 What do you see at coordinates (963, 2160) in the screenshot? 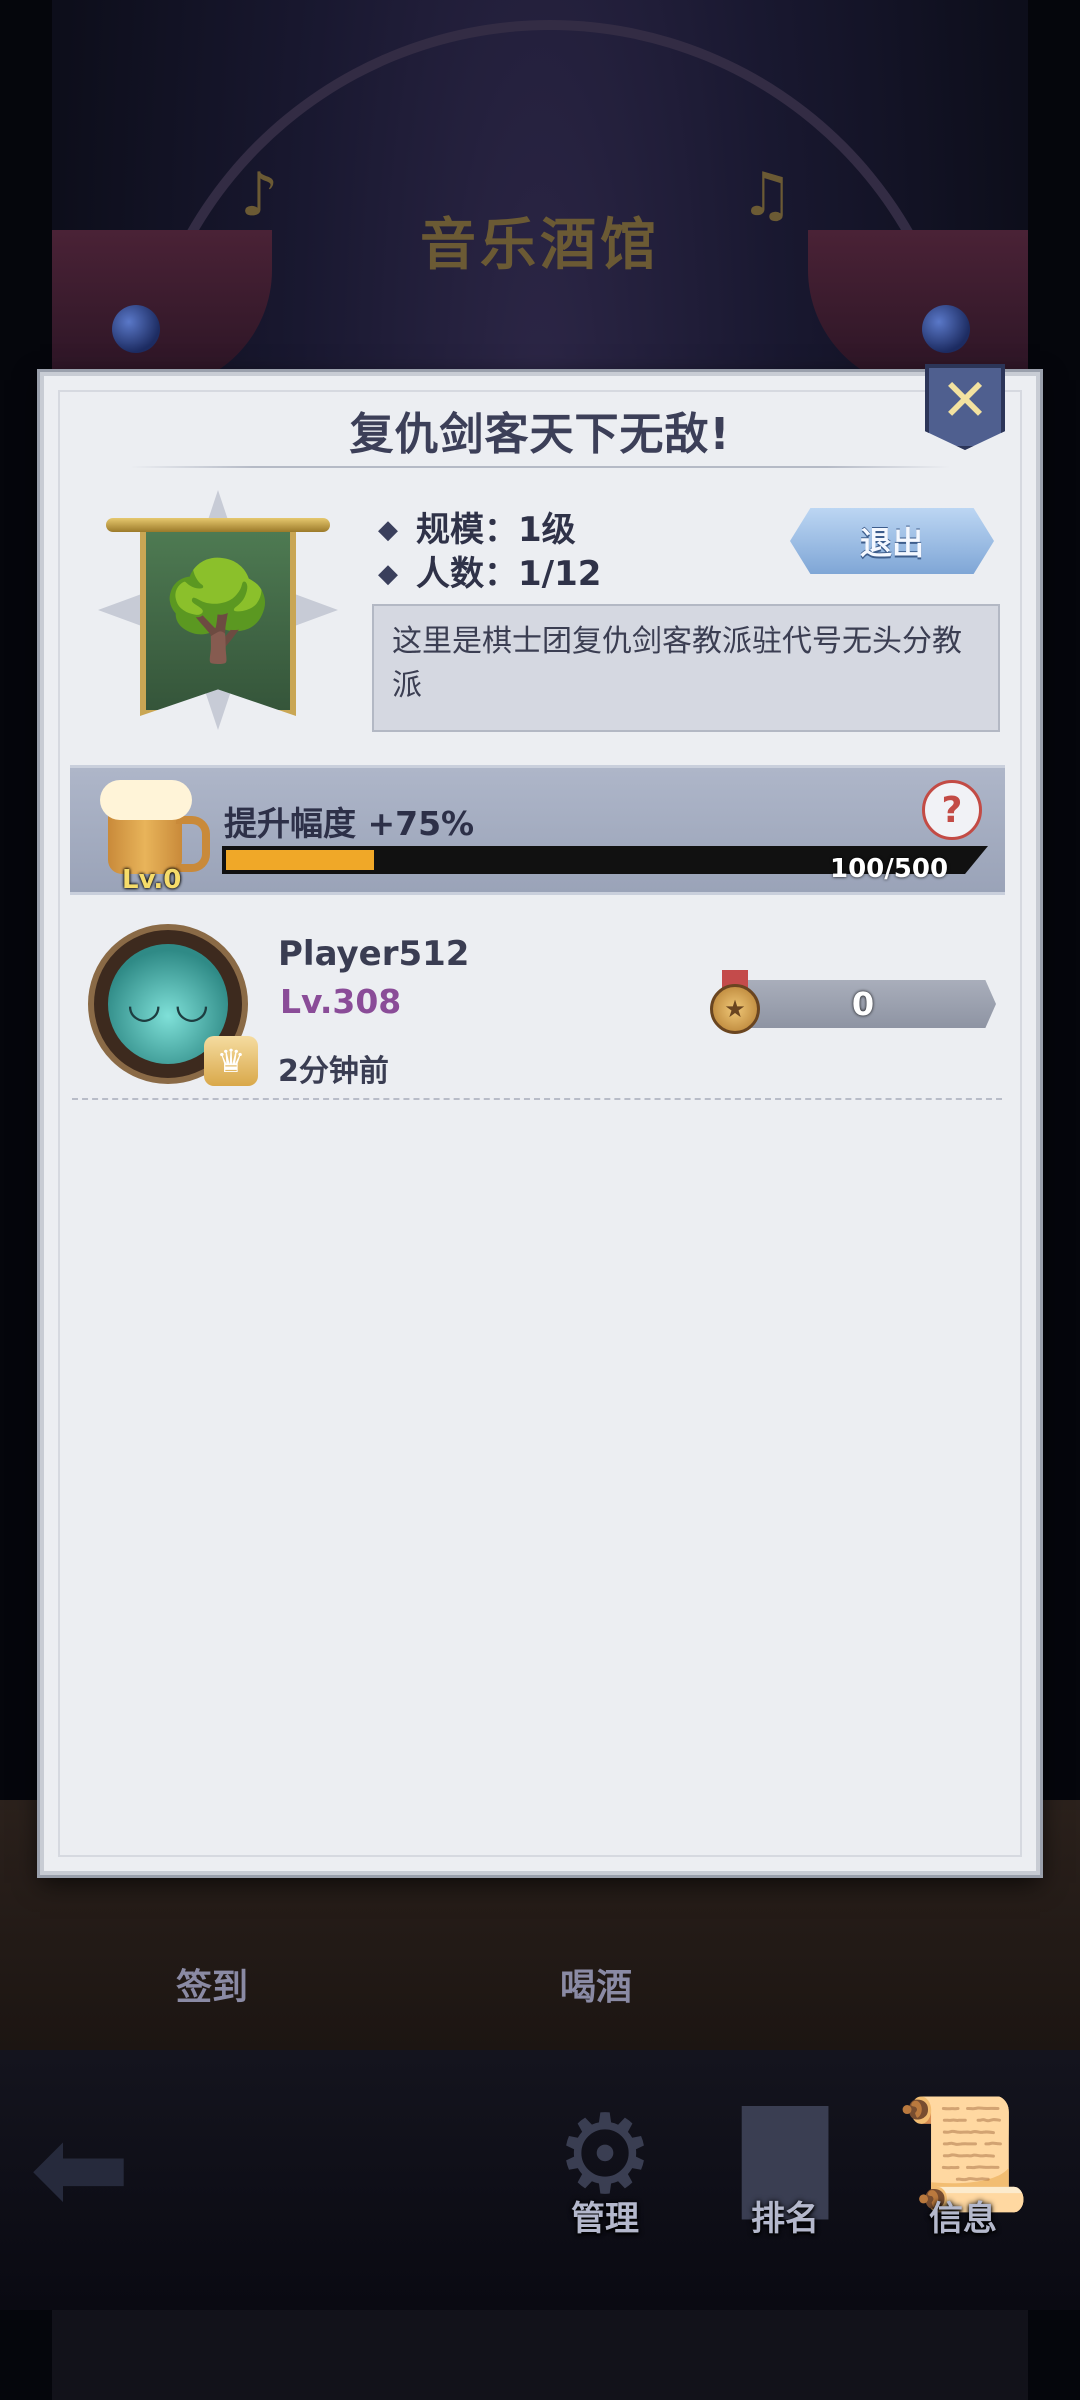
I see `info-button: 📜 信息` at bounding box center [963, 2160].